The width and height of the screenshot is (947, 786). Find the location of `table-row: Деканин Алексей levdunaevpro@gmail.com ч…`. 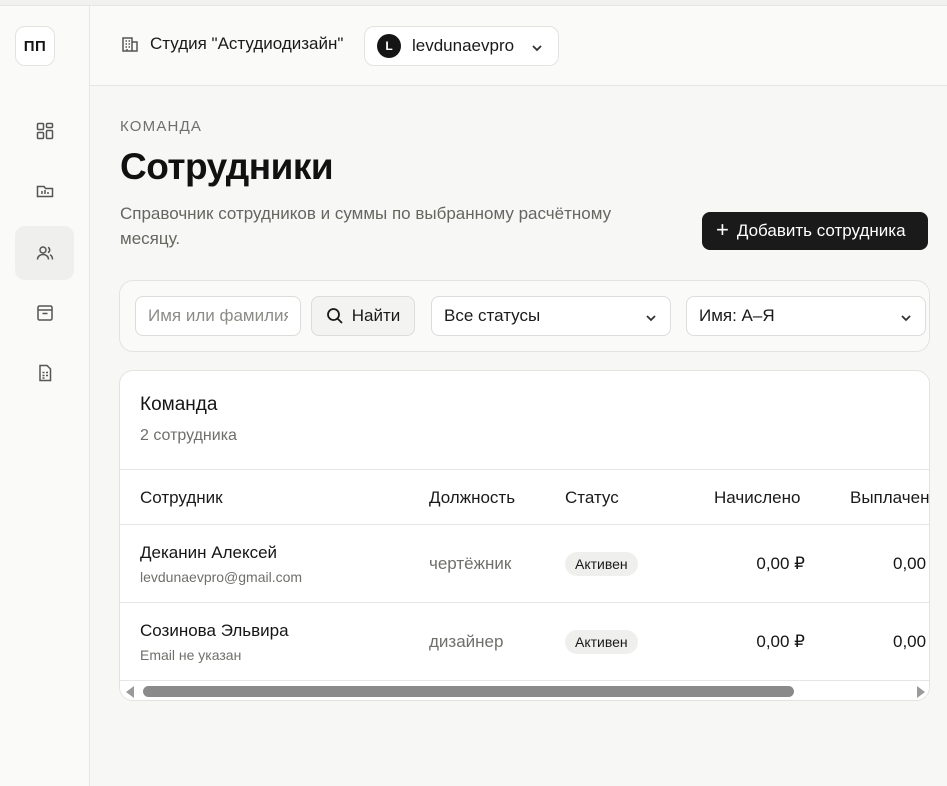

table-row: Деканин Алексей levdunaevpro@gmail.com ч… is located at coordinates (524, 564).